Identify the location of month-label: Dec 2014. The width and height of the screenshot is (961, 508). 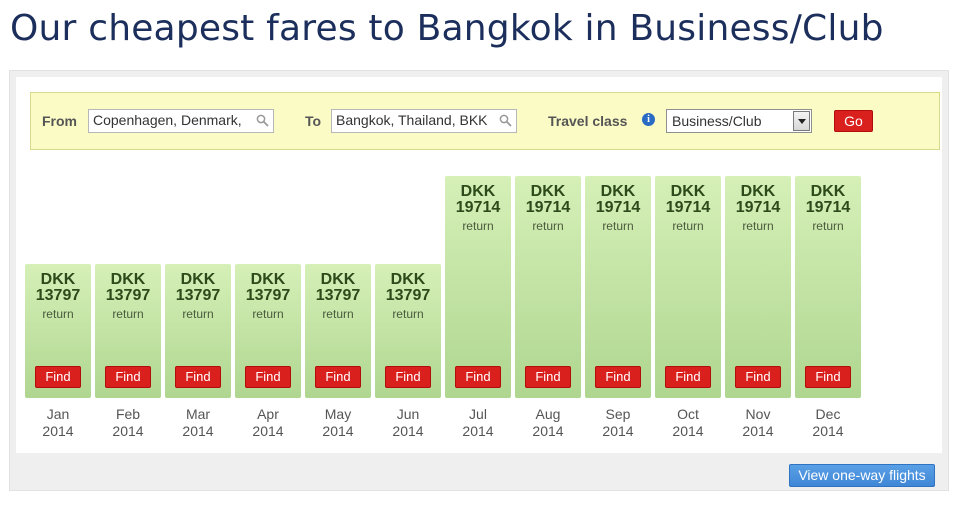
(828, 423).